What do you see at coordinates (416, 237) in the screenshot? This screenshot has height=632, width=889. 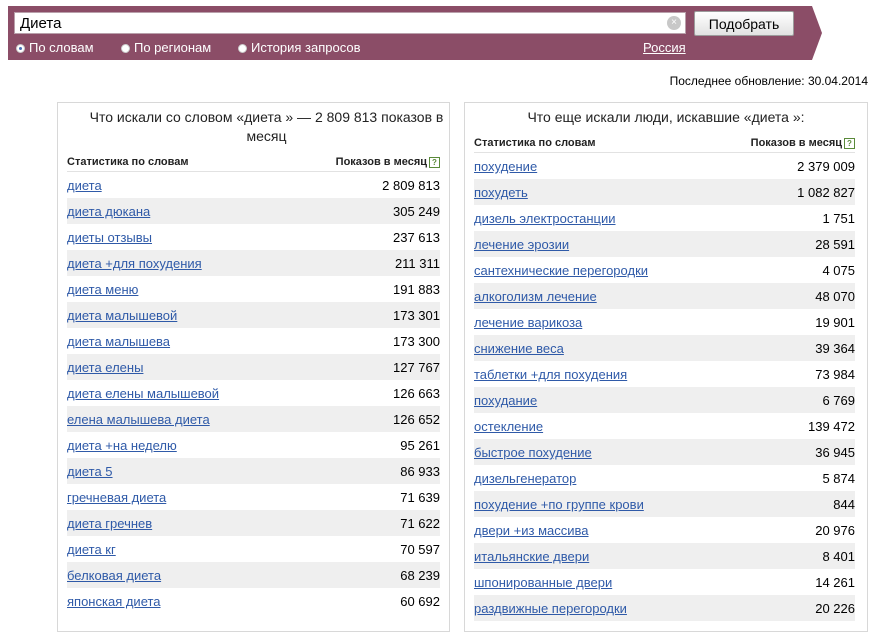 I see `impression-count: 237 613` at bounding box center [416, 237].